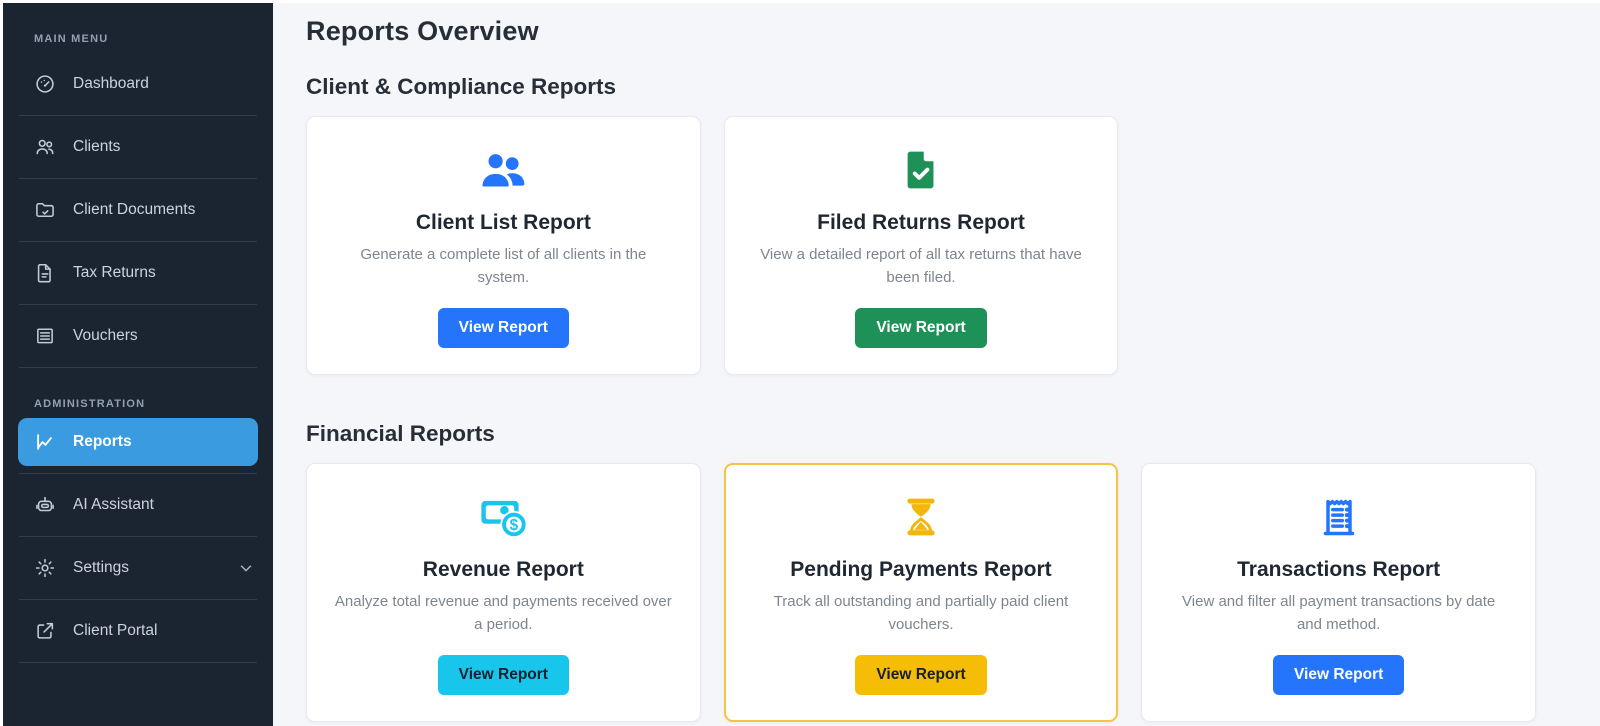 The image size is (1600, 726). Describe the element at coordinates (138, 147) in the screenshot. I see `sidebar-item-clients: Clients` at that location.